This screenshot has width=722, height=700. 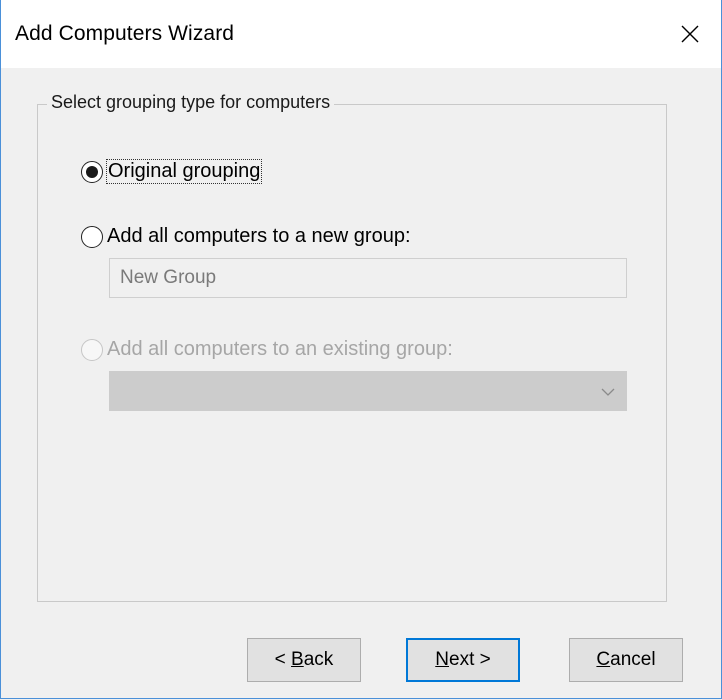 I want to click on cancel-button-accel: C, so click(x=603, y=659).